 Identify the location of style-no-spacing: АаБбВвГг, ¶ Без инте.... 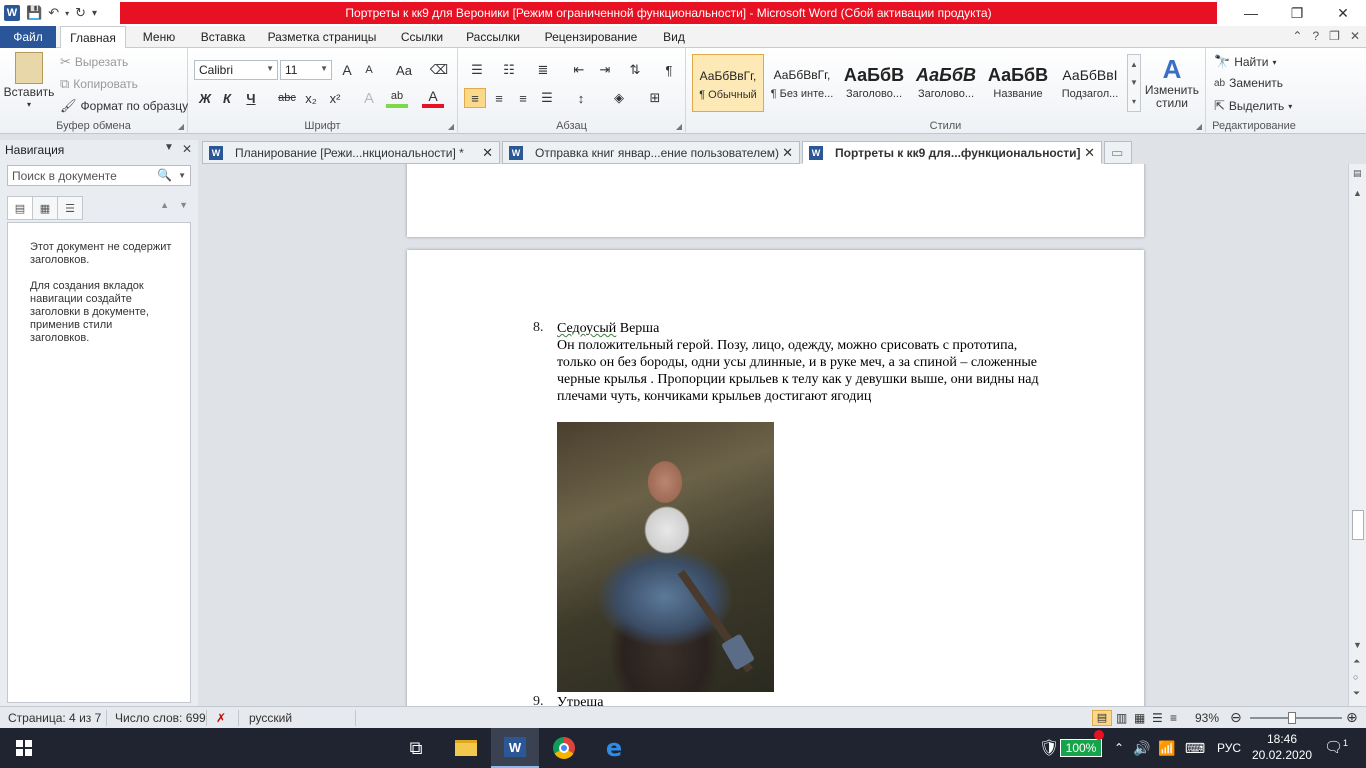
(802, 83).